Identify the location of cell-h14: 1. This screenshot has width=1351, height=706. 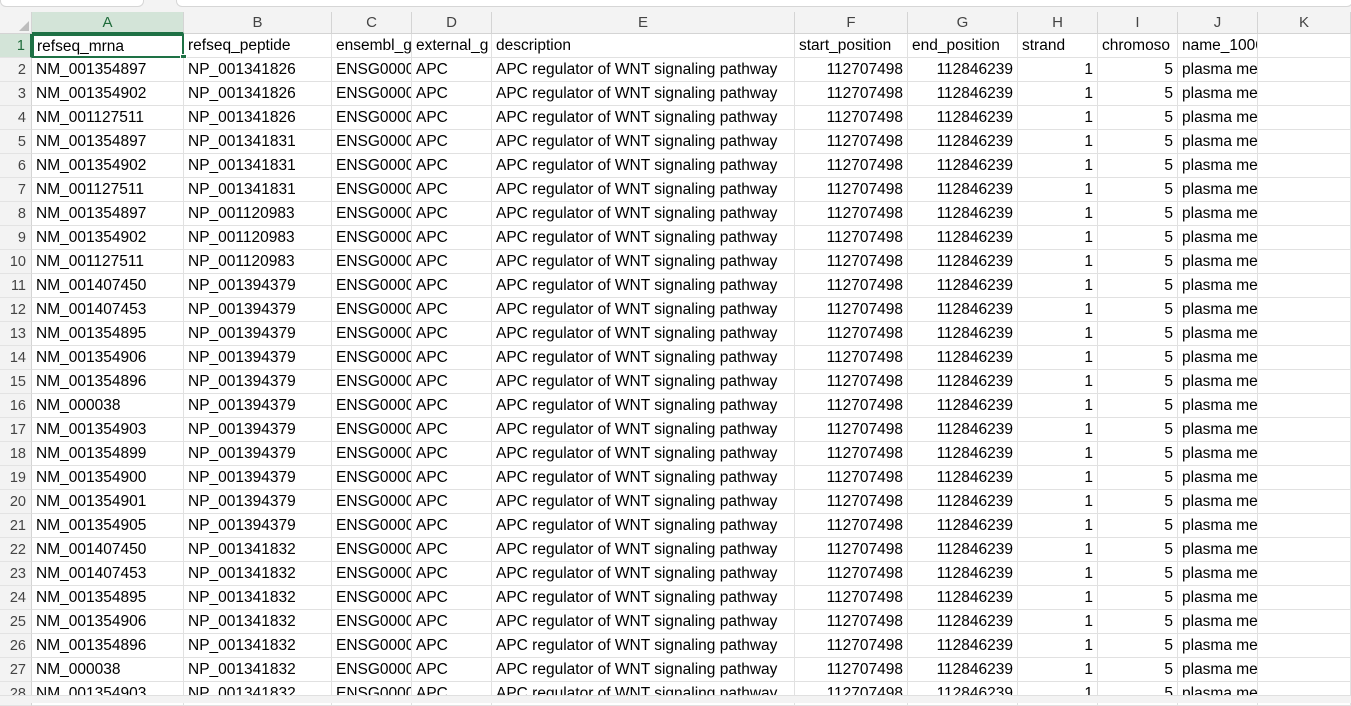
(1058, 358).